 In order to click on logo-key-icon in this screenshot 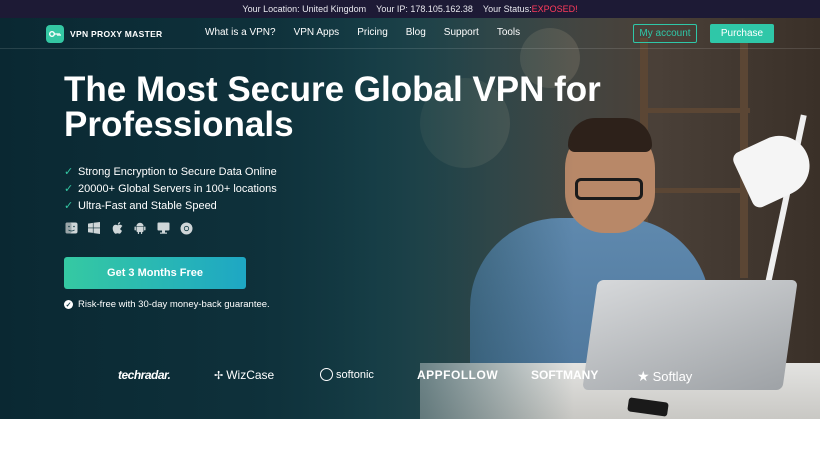, I will do `click(55, 34)`.